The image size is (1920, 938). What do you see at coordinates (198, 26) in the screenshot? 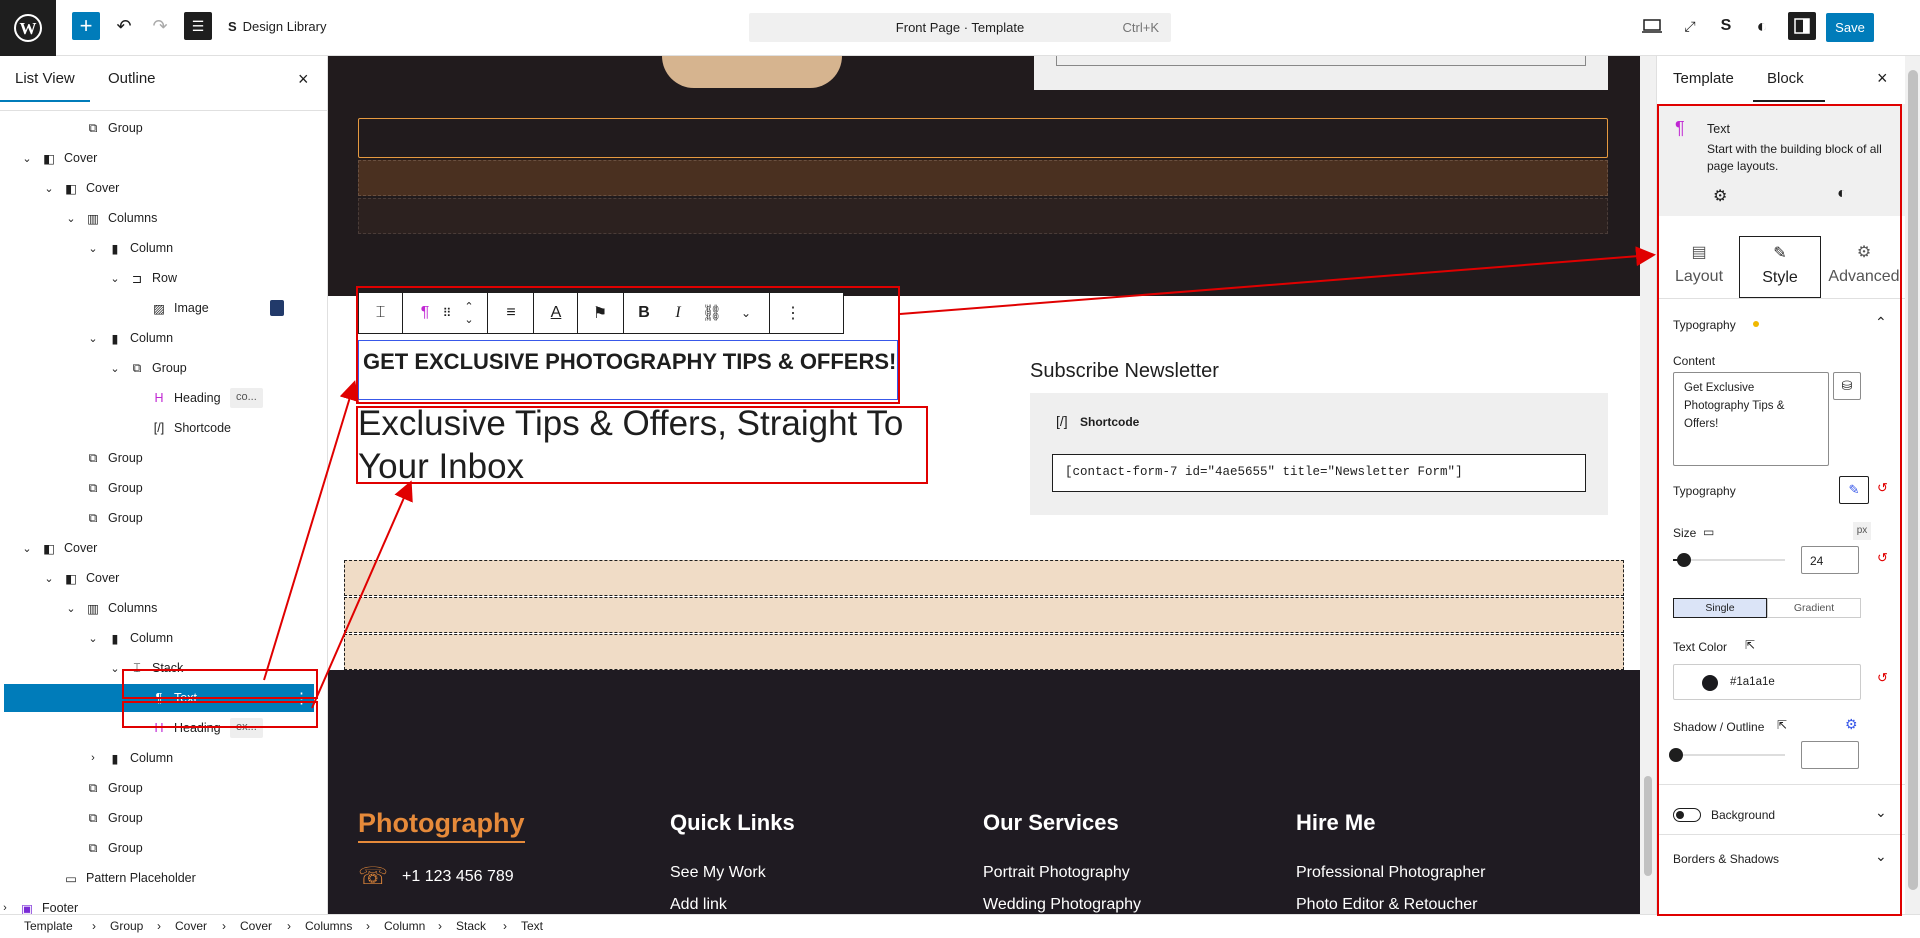
I see `list-view-icon: ☰` at bounding box center [198, 26].